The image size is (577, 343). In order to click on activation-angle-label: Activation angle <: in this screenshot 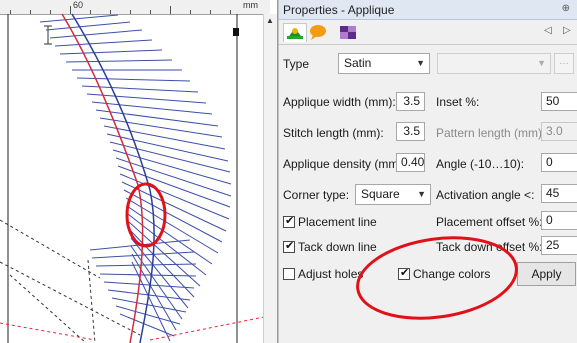, I will do `click(485, 195)`.